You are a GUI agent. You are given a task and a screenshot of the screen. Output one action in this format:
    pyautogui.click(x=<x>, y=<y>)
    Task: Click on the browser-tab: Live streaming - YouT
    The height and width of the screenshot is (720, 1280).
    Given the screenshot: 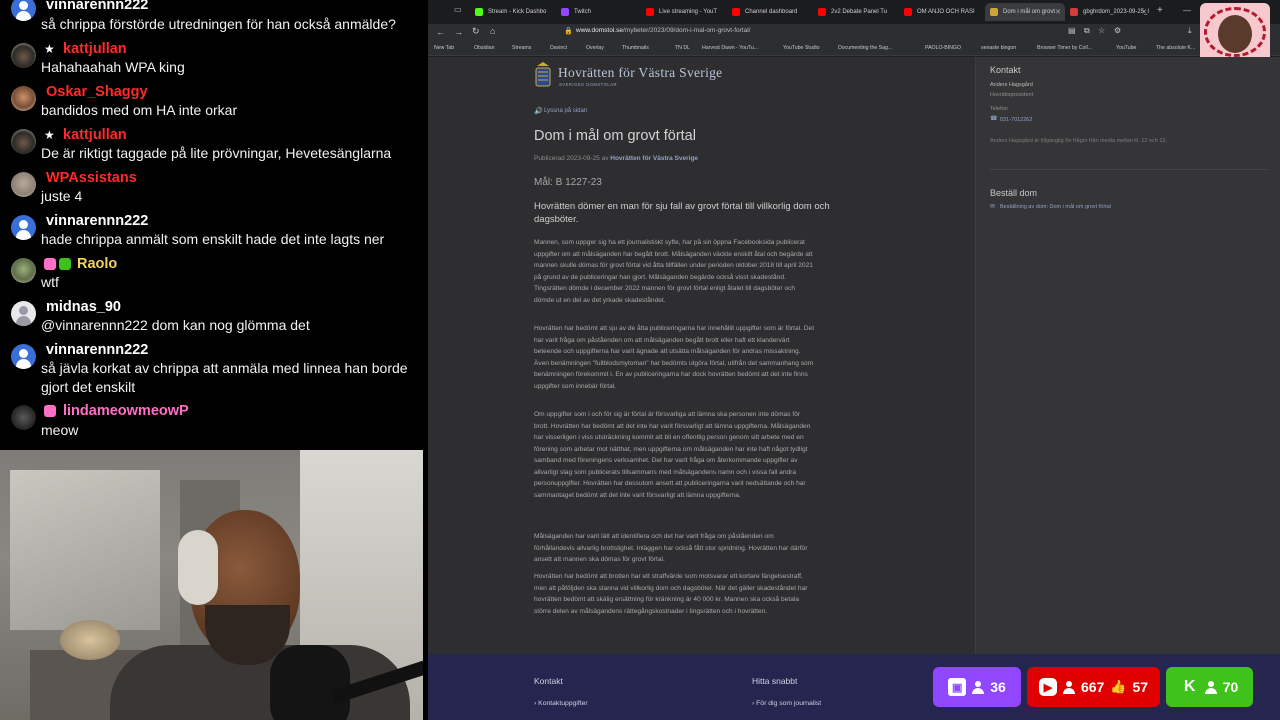 What is the action you would take?
    pyautogui.click(x=684, y=12)
    